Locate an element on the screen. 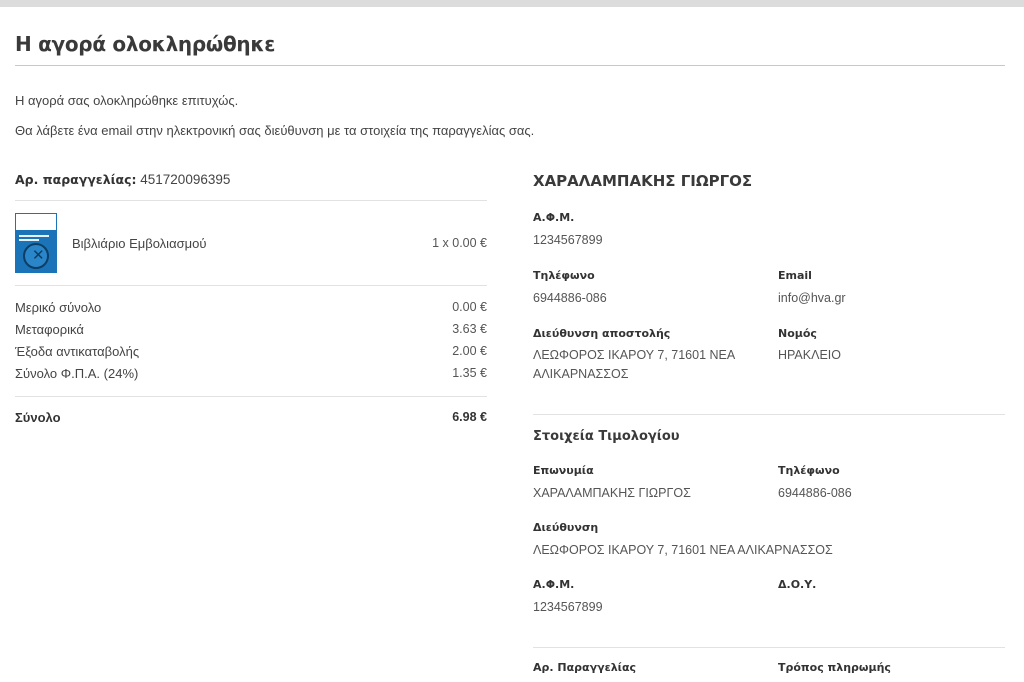 The height and width of the screenshot is (682, 1024). email-label: Email is located at coordinates (795, 275).